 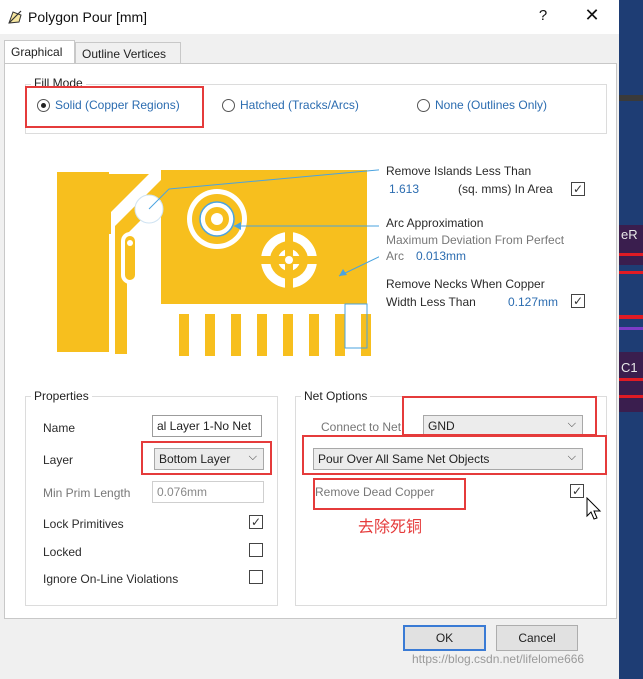 I want to click on remove-islands-value: 1.613, so click(x=404, y=189).